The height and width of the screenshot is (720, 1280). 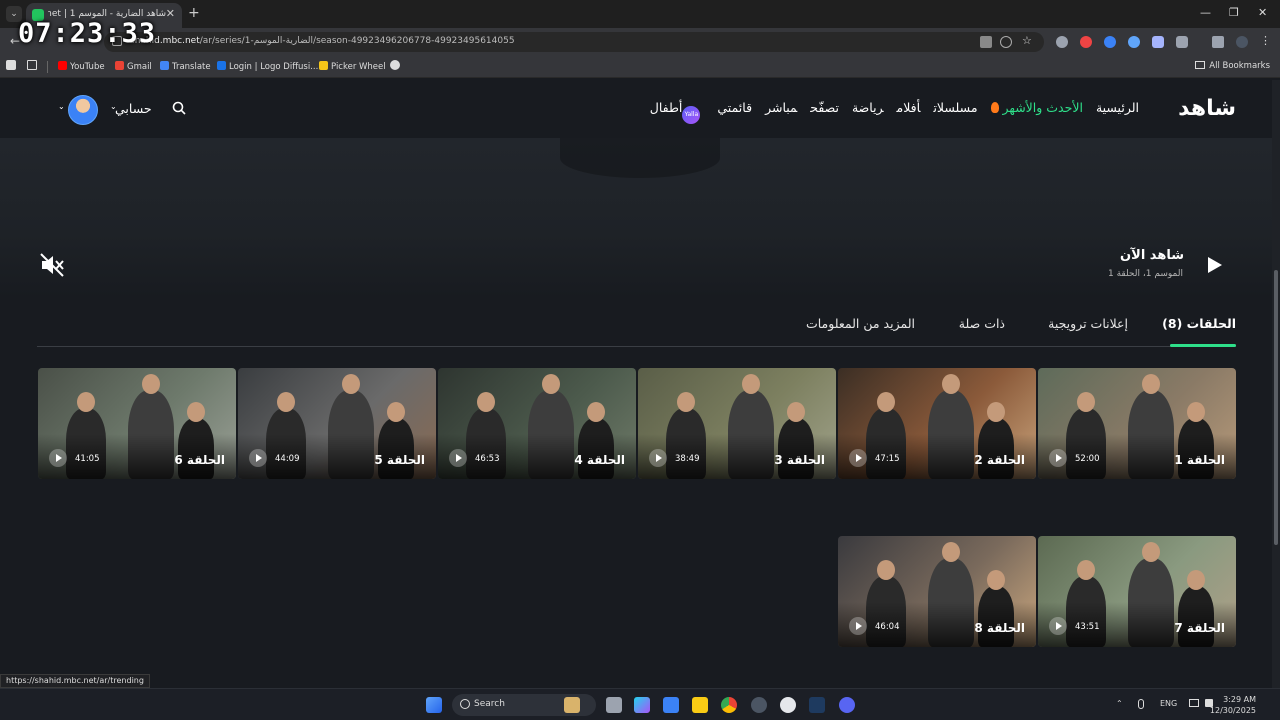 I want to click on episode-card: الحلقة 1 52:00, so click(x=1137, y=423).